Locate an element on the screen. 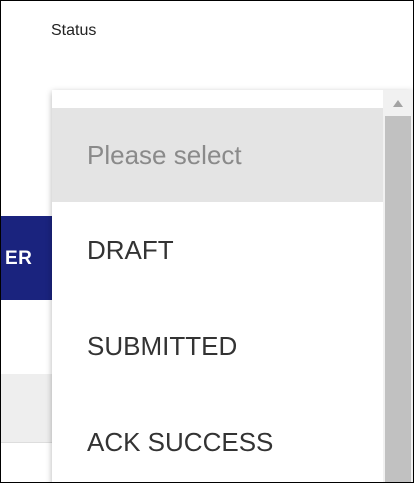  status-field-label: Status is located at coordinates (74, 30).